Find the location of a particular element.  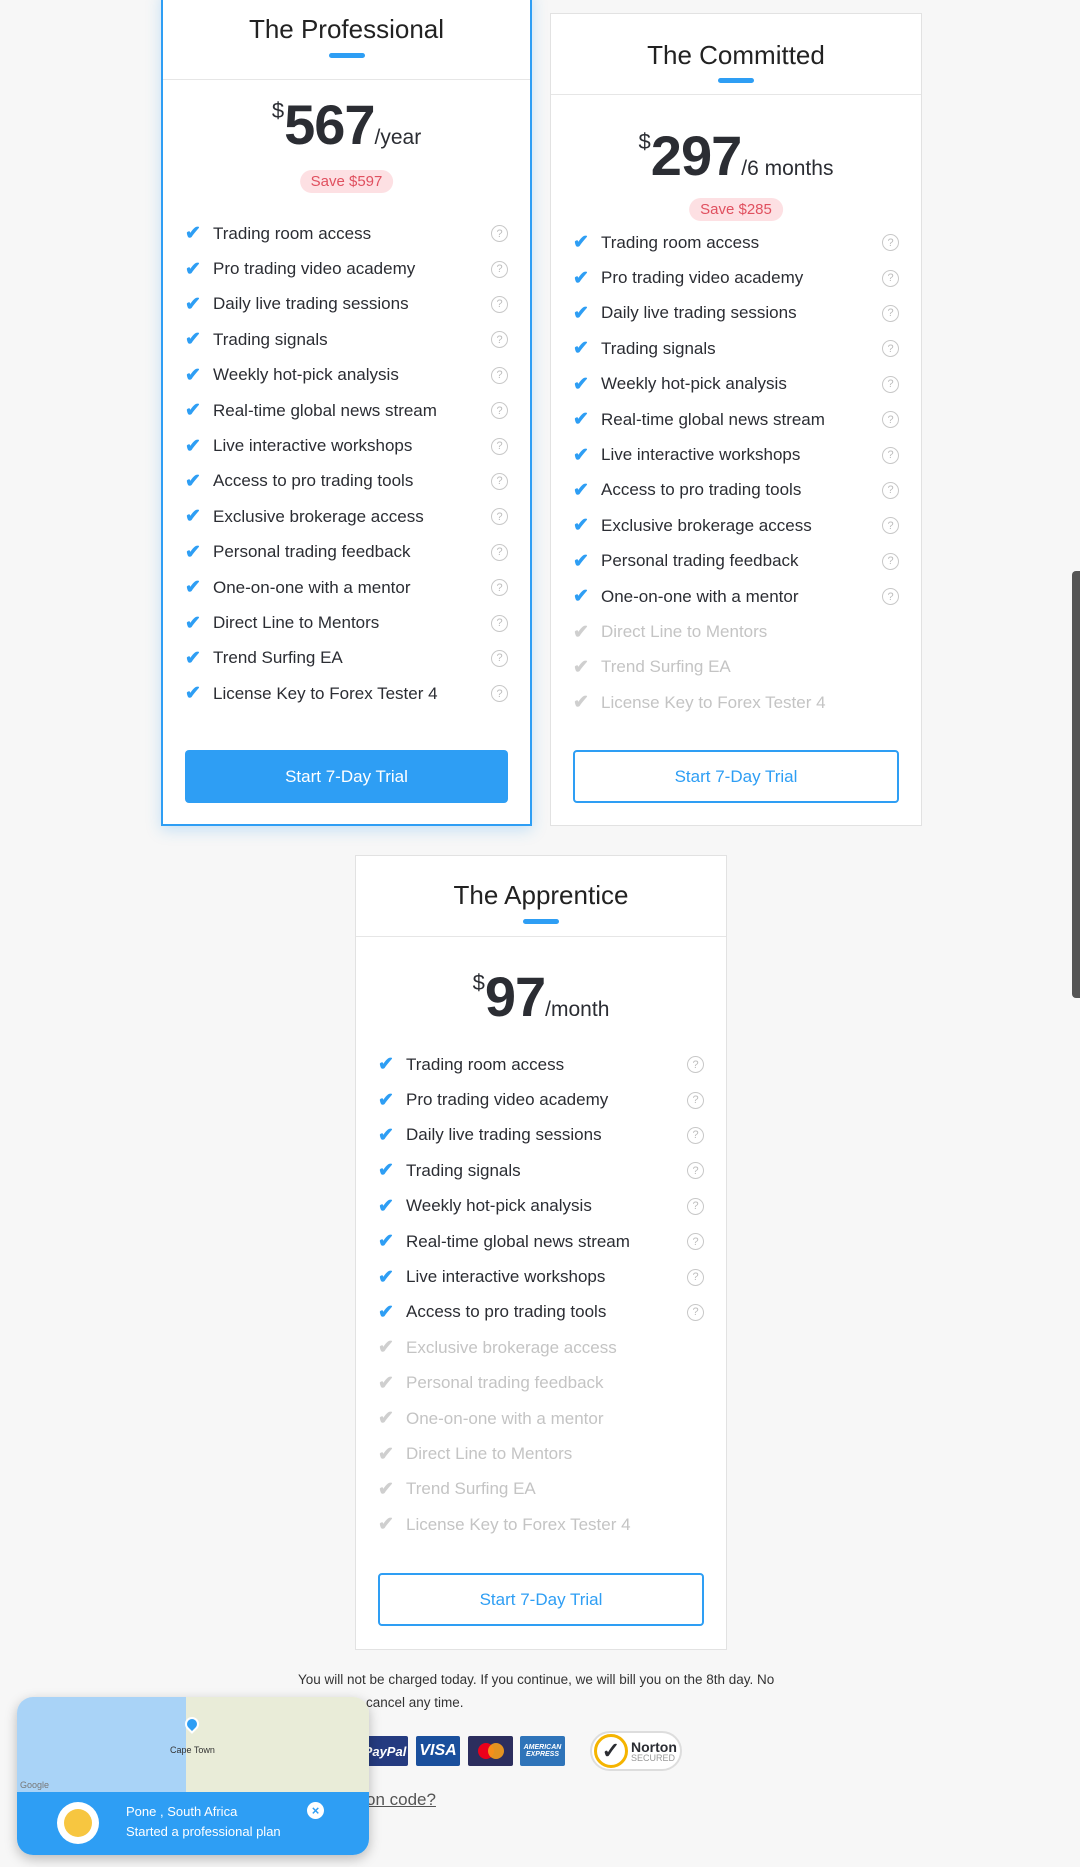

feature-label: Access to pro trading tools is located at coordinates (506, 1312).